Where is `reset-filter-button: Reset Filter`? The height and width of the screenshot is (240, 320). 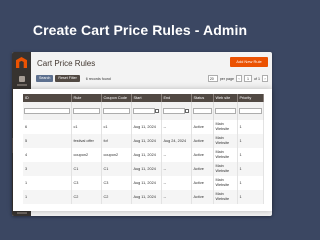
reset-filter-button: Reset Filter is located at coordinates (67, 78).